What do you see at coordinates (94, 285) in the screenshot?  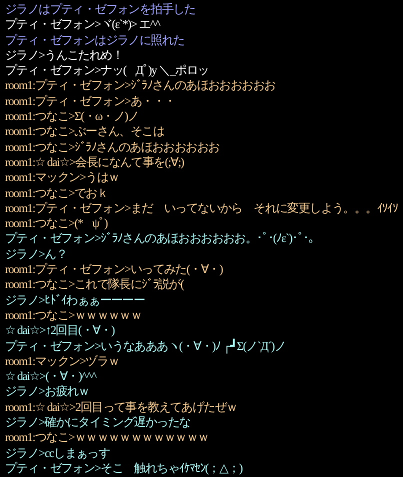 I see `chat-message: room1:つなこ>これで隊長にｼﾞﾗ説が(` at bounding box center [94, 285].